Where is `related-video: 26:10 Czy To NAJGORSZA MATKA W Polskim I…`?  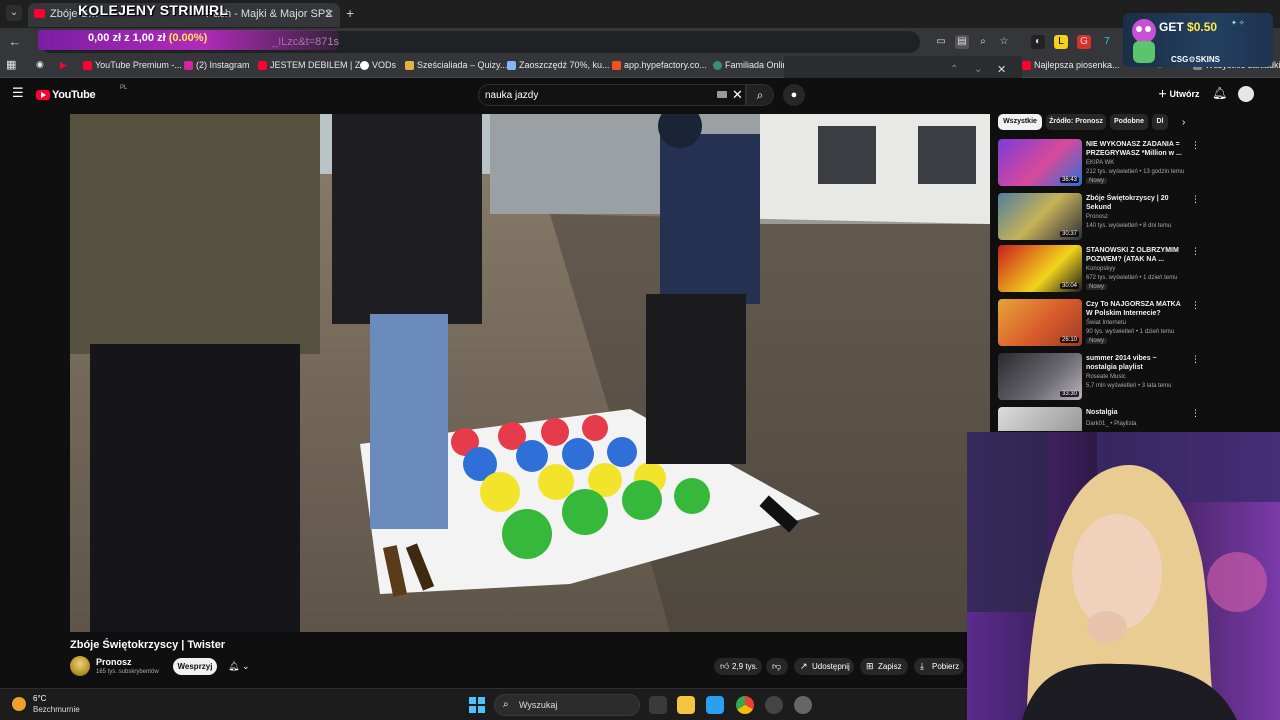 related-video: 26:10 Czy To NAJGORSZA MATKA W Polskim I… is located at coordinates (1100, 325).